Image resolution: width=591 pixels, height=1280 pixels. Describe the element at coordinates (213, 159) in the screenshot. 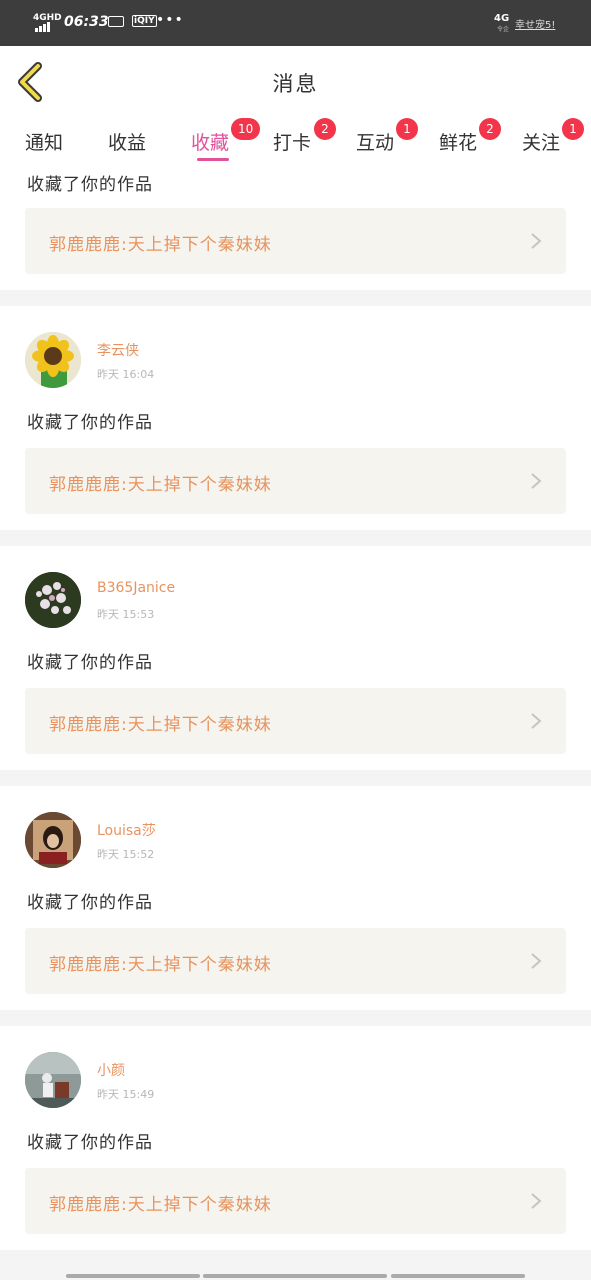

I see `active-tab-indicator` at that location.